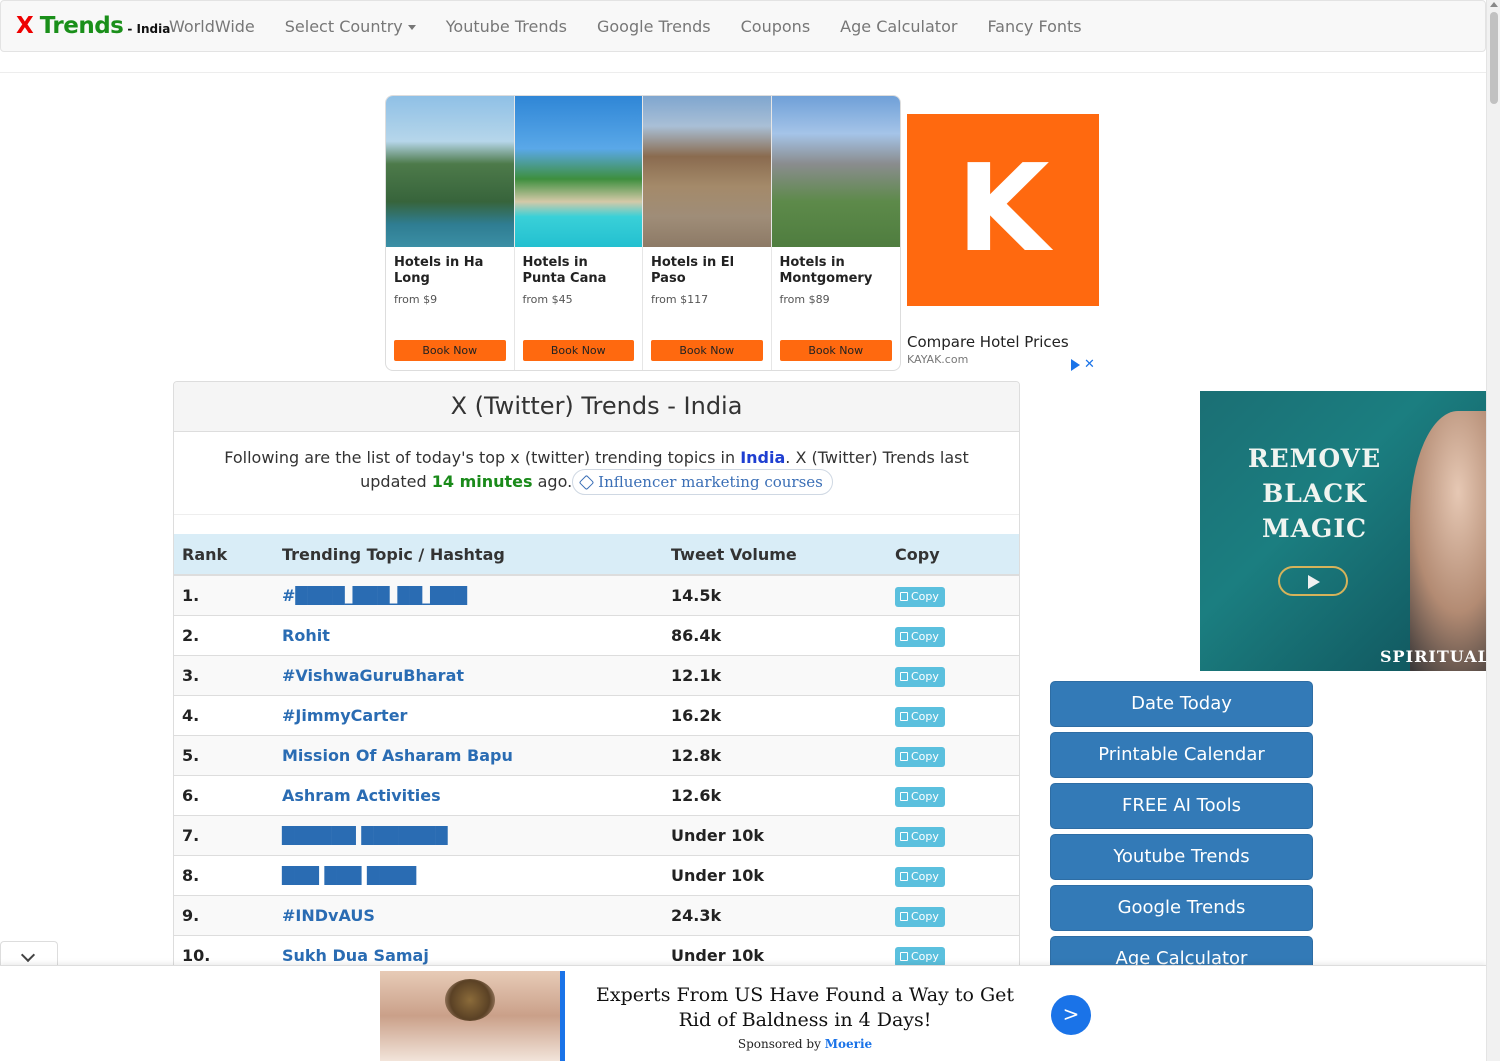 The width and height of the screenshot is (1500, 1061). I want to click on youtube-trends-button: Youtube Trends, so click(1181, 857).